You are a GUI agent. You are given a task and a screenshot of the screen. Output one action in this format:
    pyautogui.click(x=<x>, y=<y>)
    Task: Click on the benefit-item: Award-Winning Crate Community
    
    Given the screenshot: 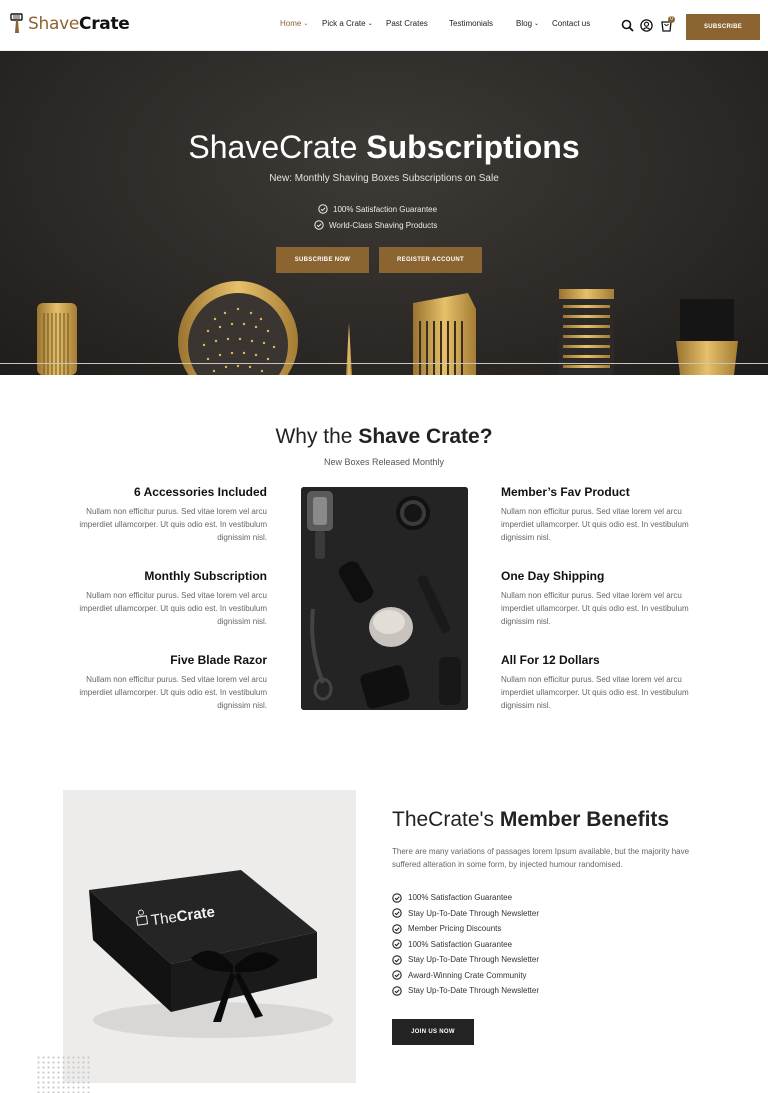 What is the action you would take?
    pyautogui.click(x=465, y=976)
    